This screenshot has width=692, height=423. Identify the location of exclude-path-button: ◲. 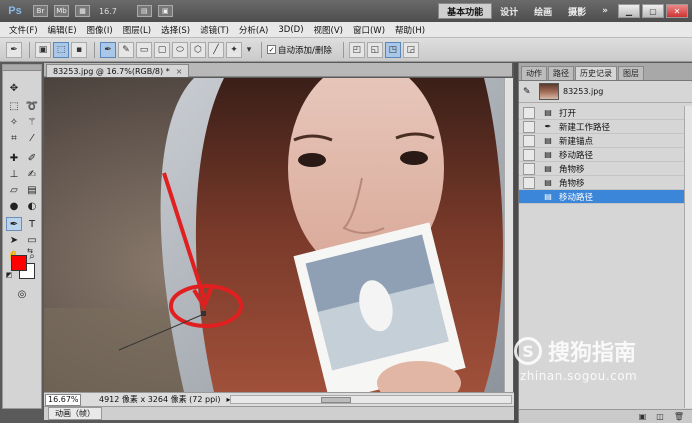
(410, 49).